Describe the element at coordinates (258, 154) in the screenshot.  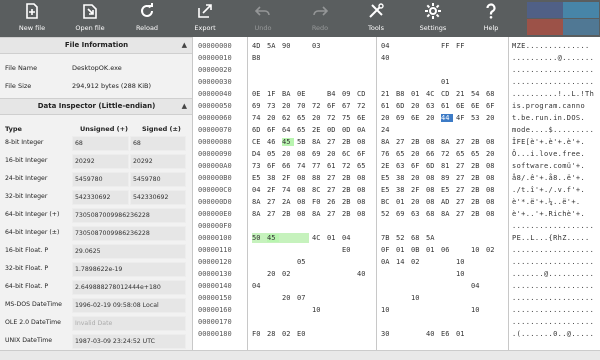
I see `hex-byte: D4` at that location.